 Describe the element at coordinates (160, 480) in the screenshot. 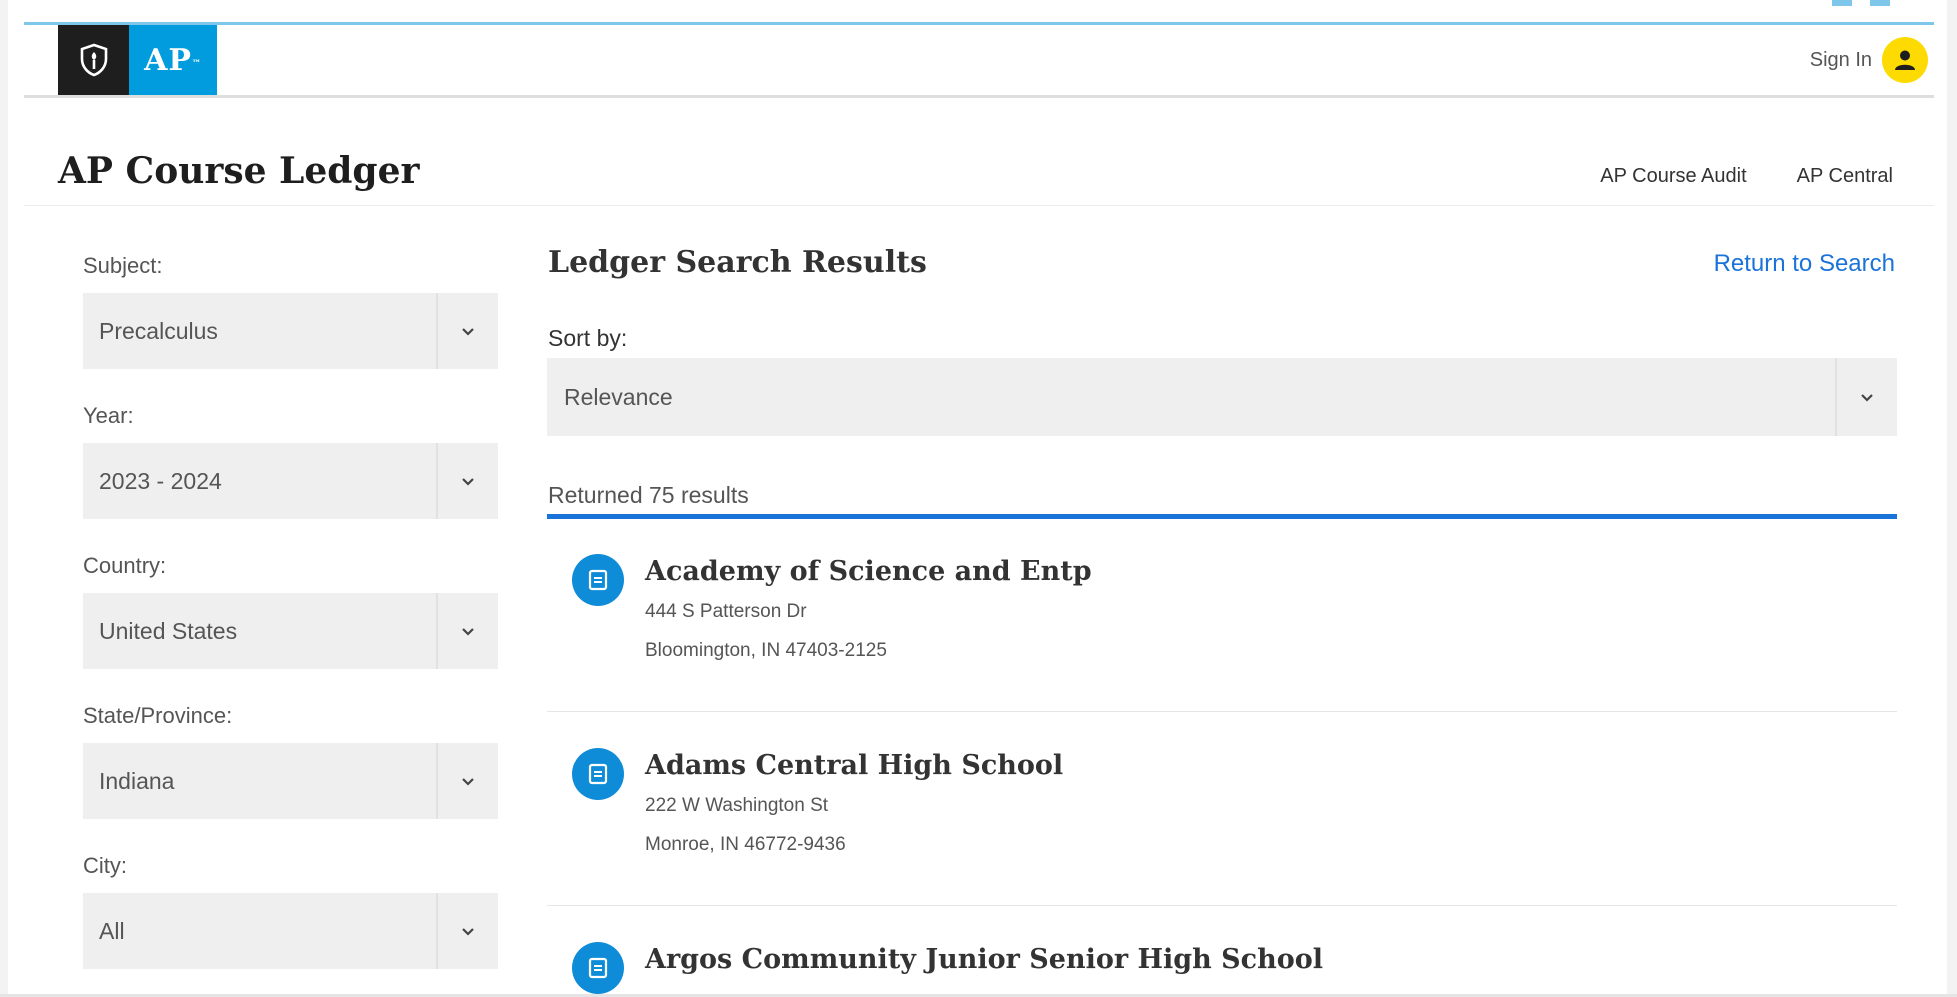

I see `year-value: 2023 - 2024` at that location.